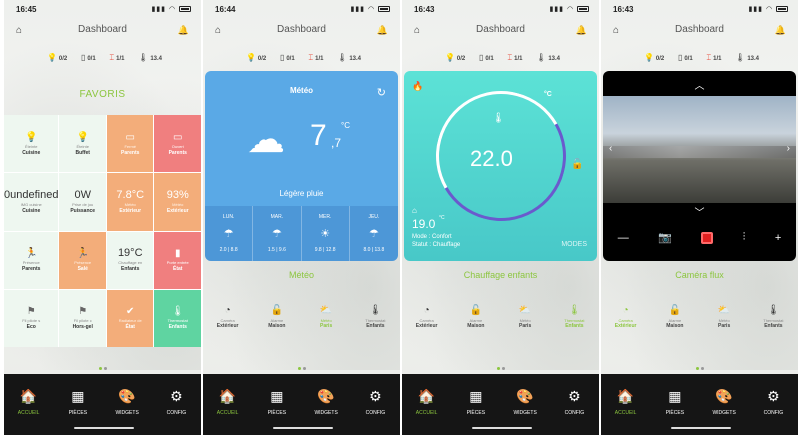 The image size is (800, 435). Describe the element at coordinates (610, 148) in the screenshot. I see `chevron-left-icon: ‹` at that location.